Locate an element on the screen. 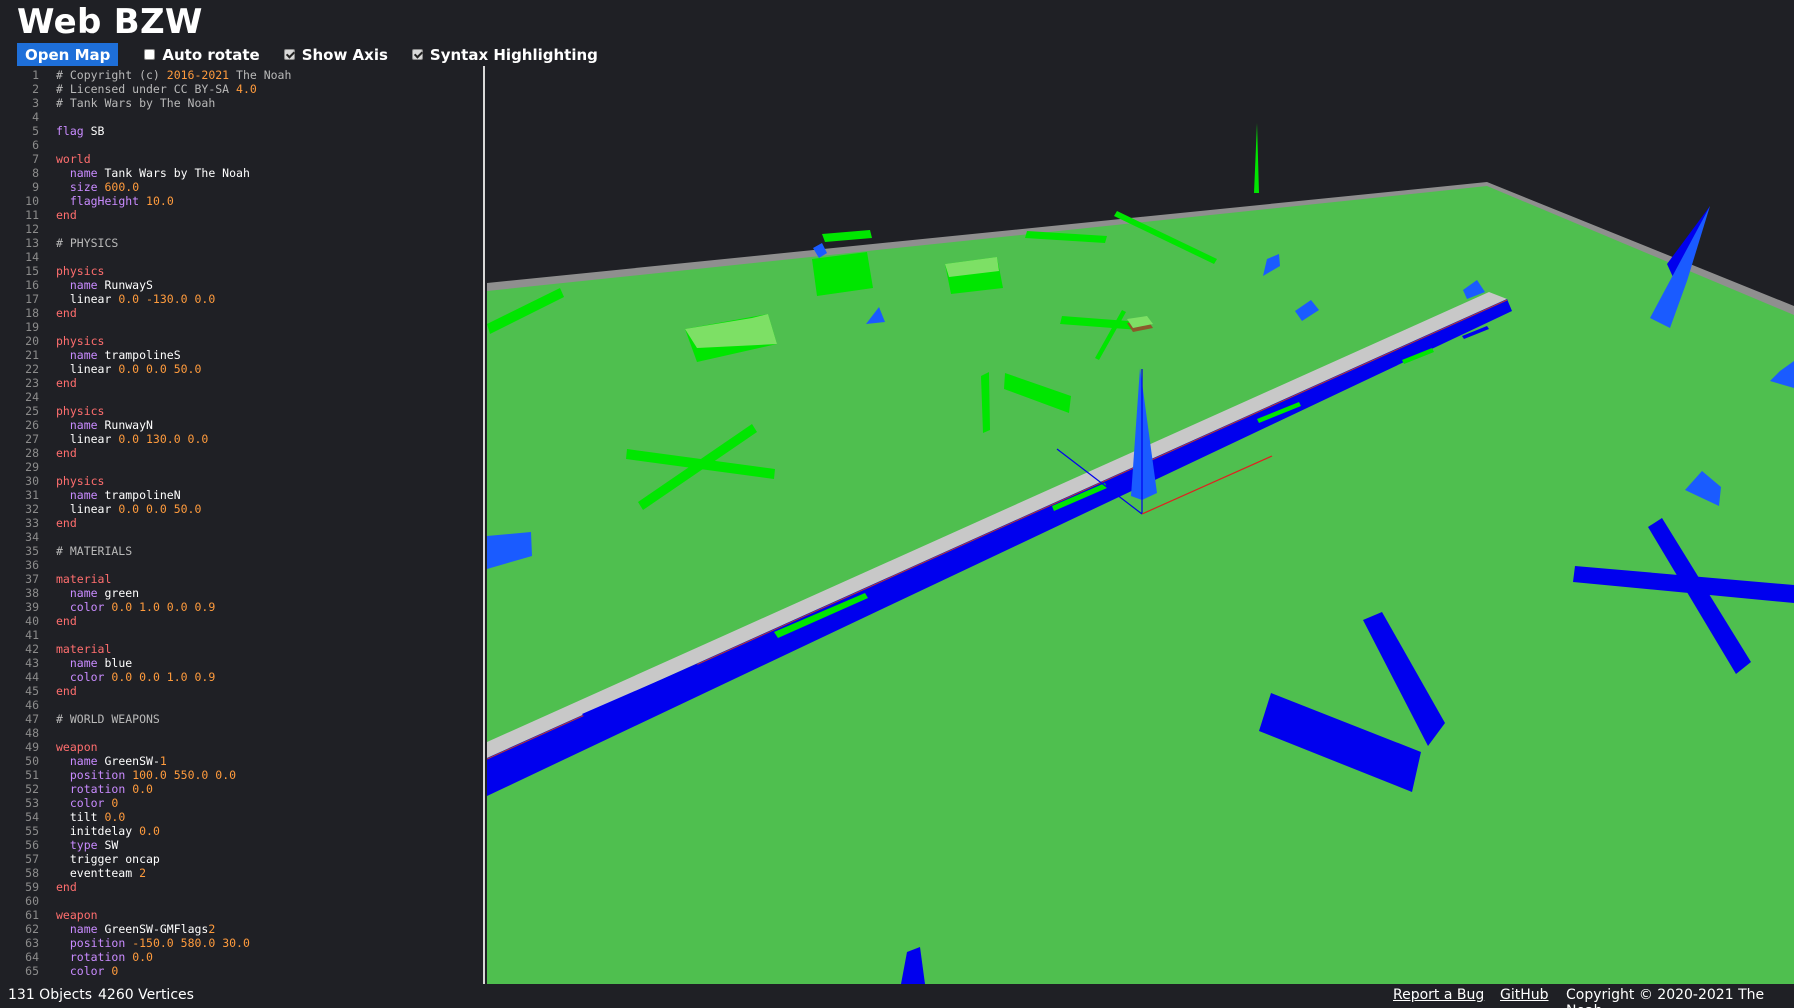  code-token: # Copyright (c) is located at coordinates (111, 75).